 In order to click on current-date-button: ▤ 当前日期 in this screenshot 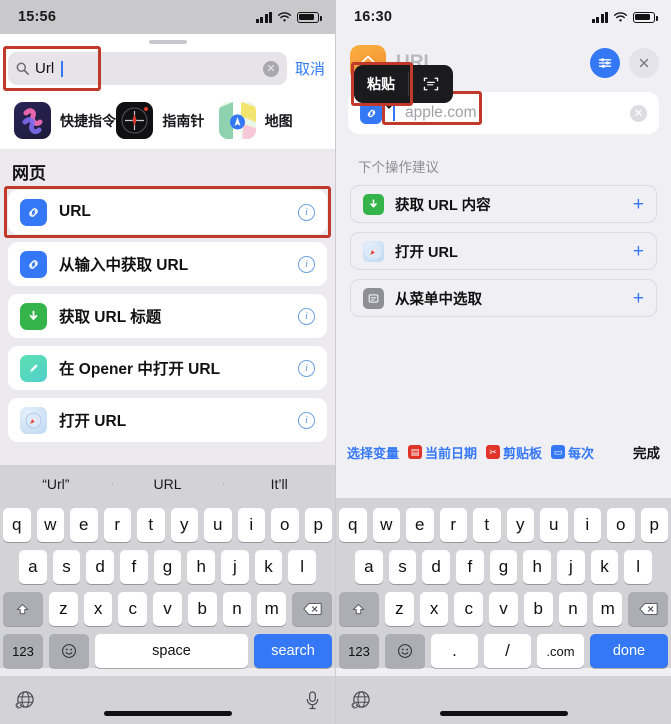, I will do `click(442, 452)`.